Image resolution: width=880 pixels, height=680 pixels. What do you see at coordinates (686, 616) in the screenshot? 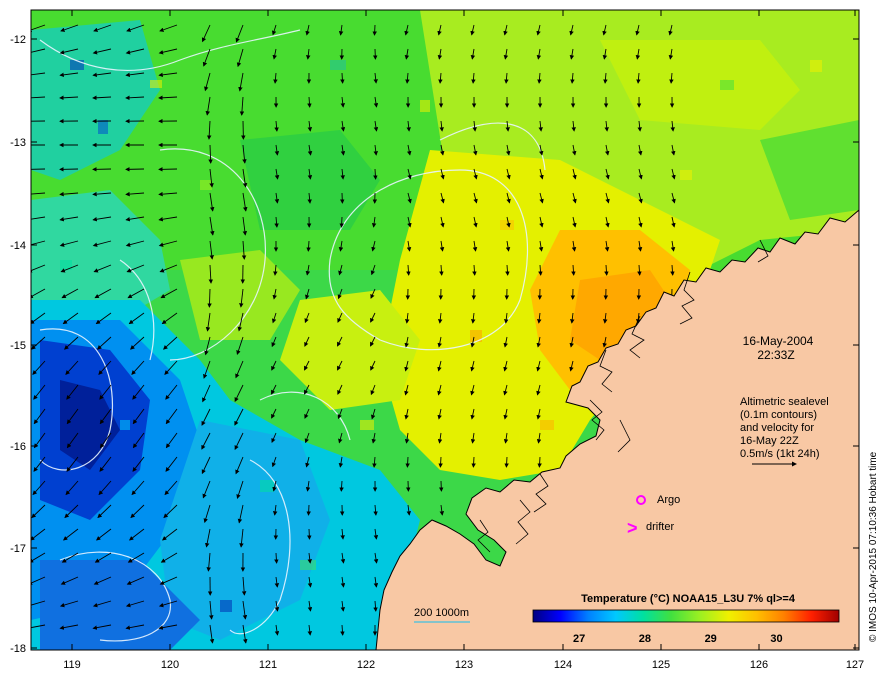
I see `colorbar-gradient` at bounding box center [686, 616].